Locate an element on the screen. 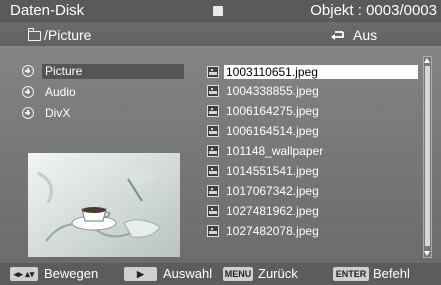 Image resolution: width=441 pixels, height=285 pixels. disc-title: Daten-Disk is located at coordinates (47, 10).